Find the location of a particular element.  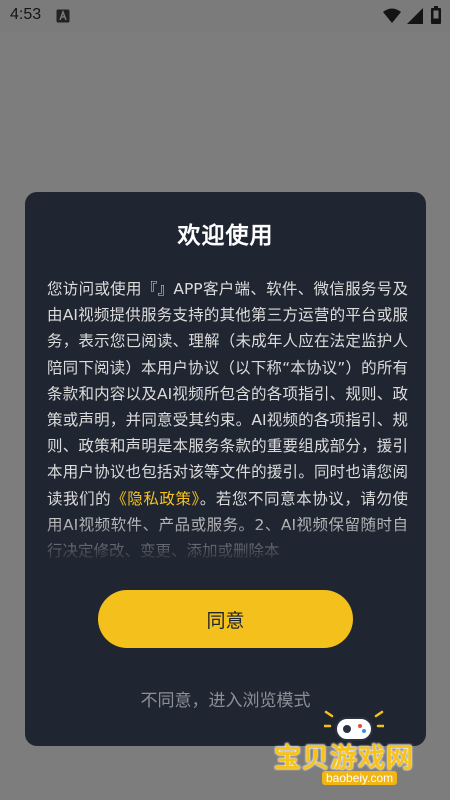

watermark: 宝贝游戏网 baobeiy.com is located at coordinates (355, 749).